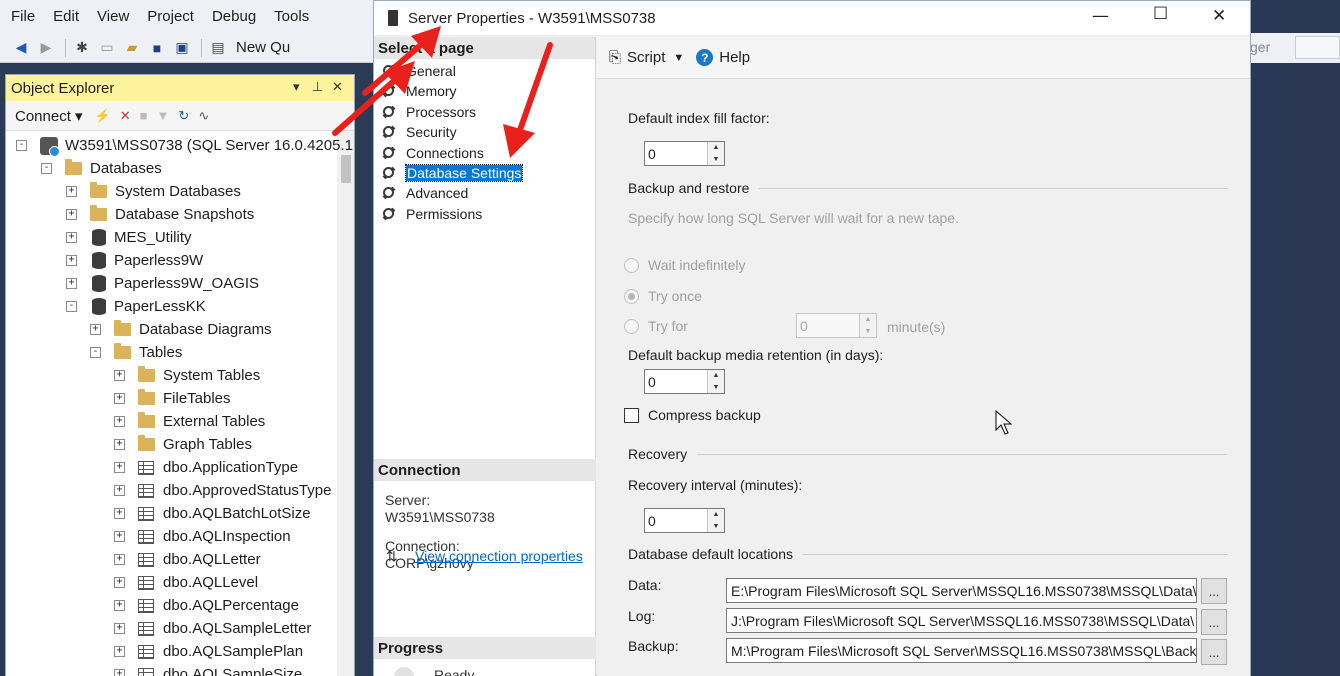 The image size is (1340, 676). I want to click on scrollbar-thumb, so click(346, 169).